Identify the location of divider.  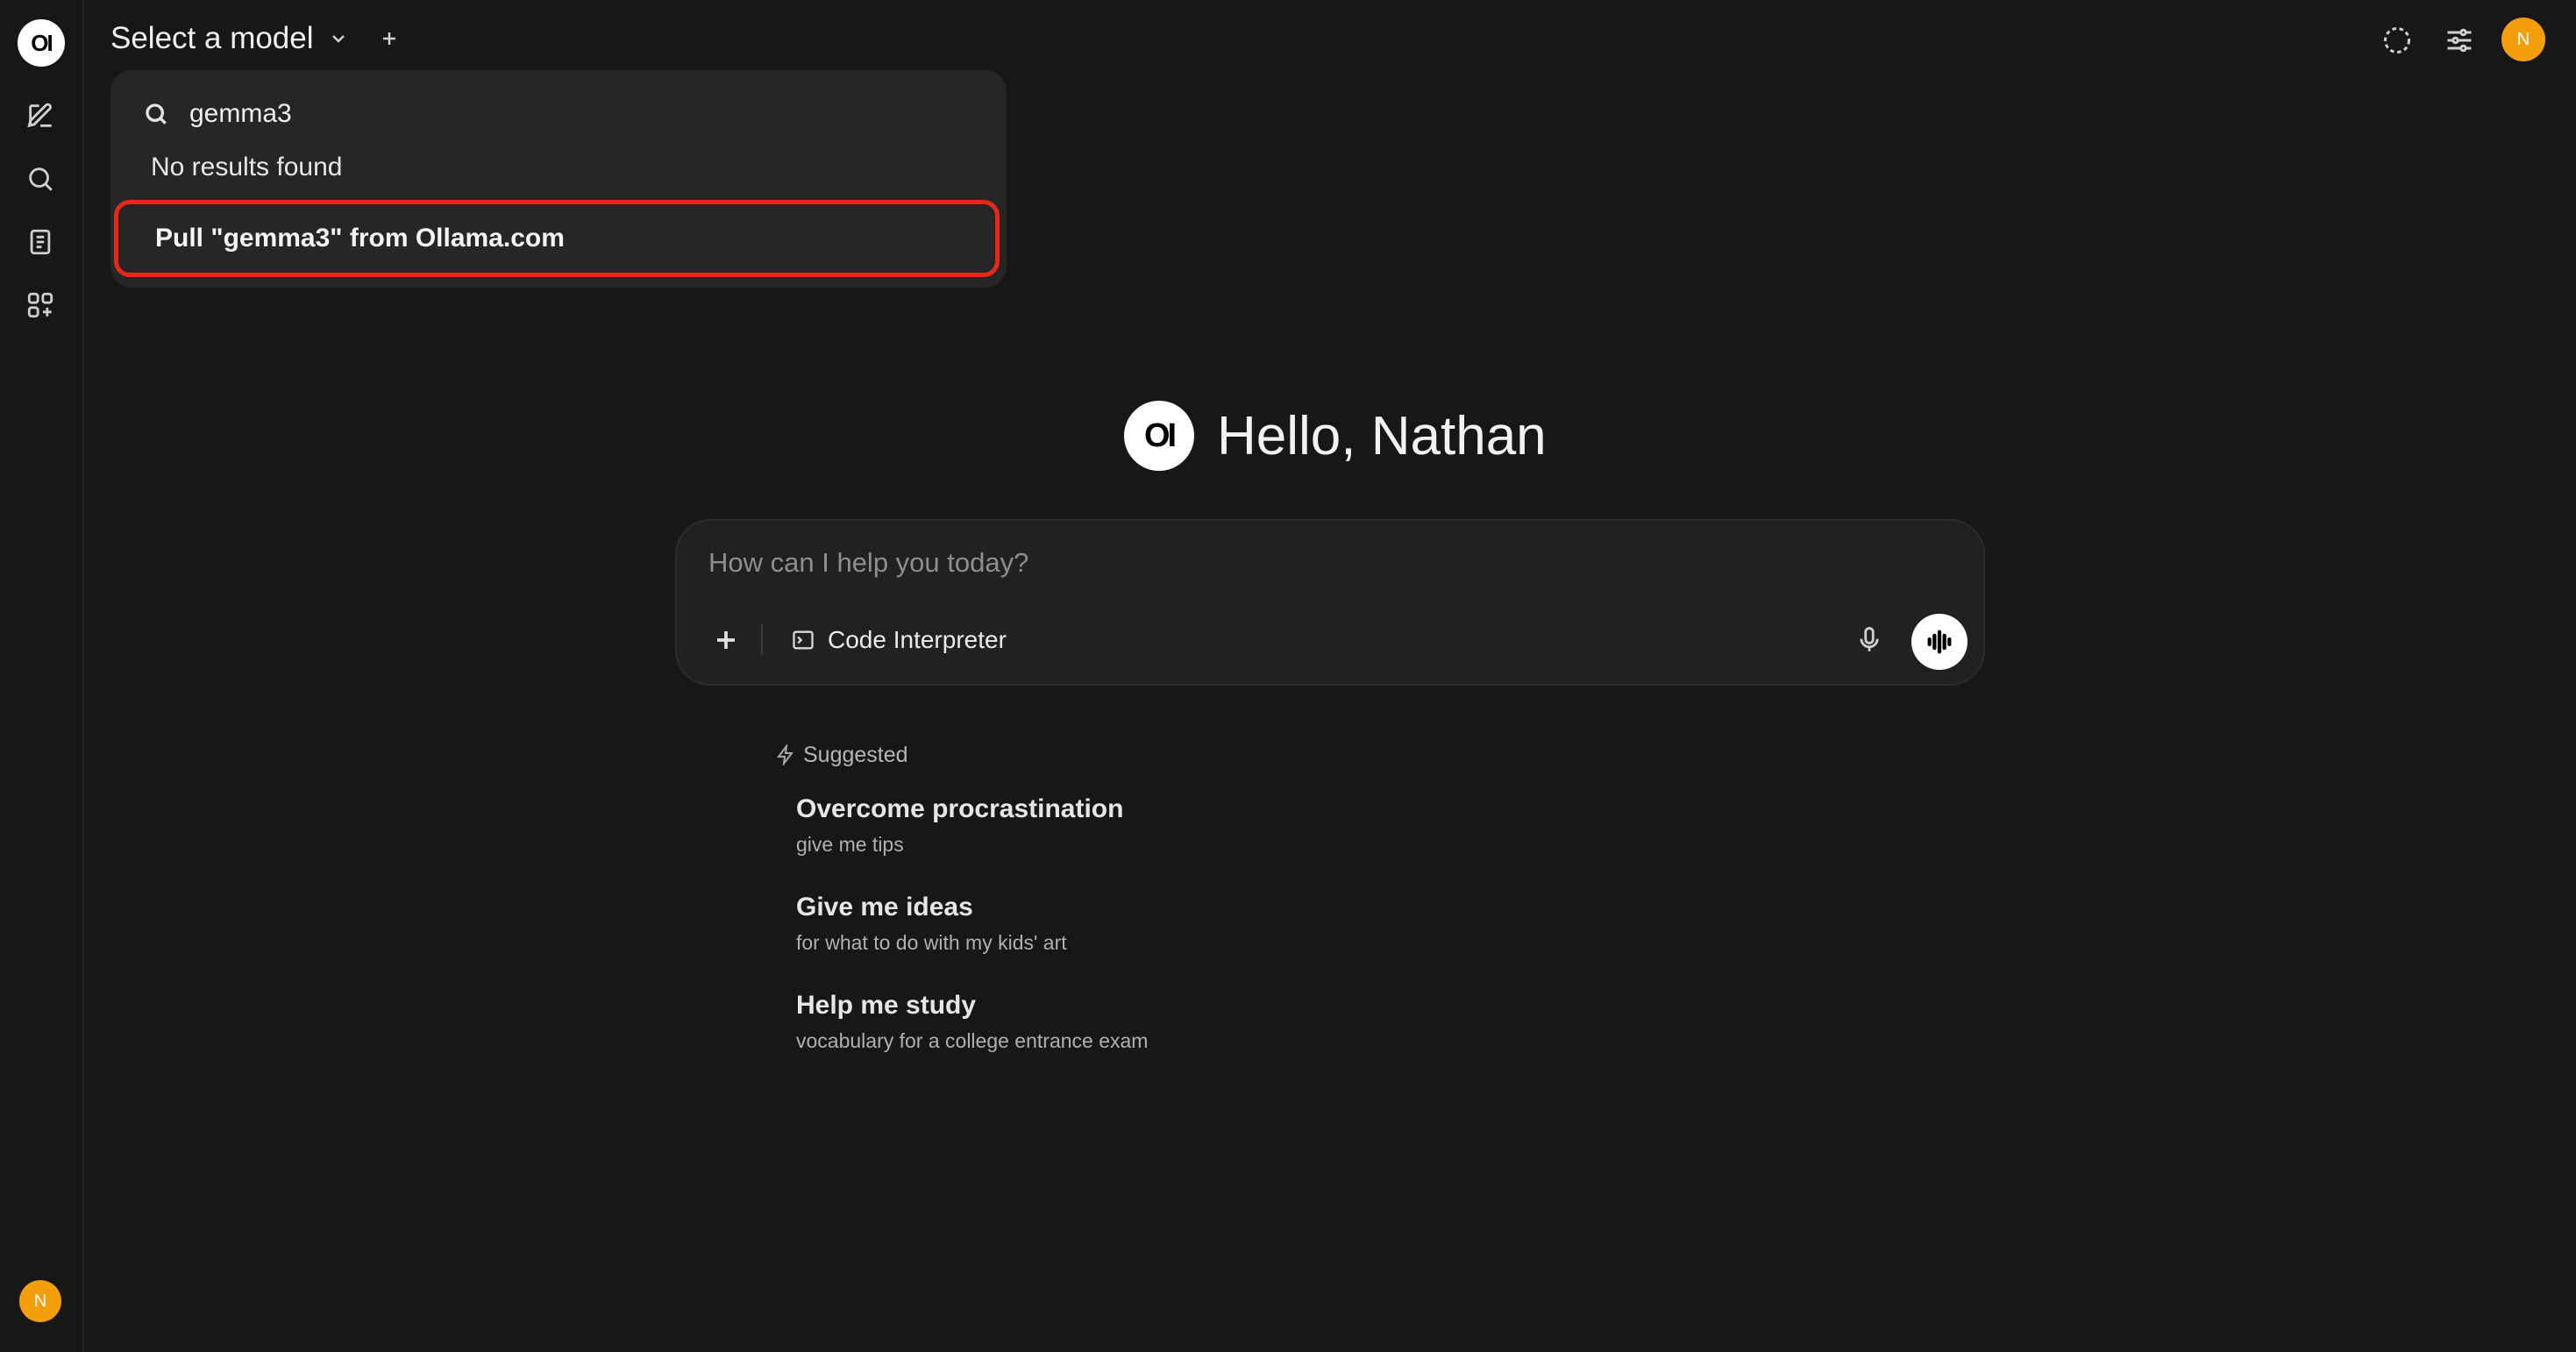
(762, 640).